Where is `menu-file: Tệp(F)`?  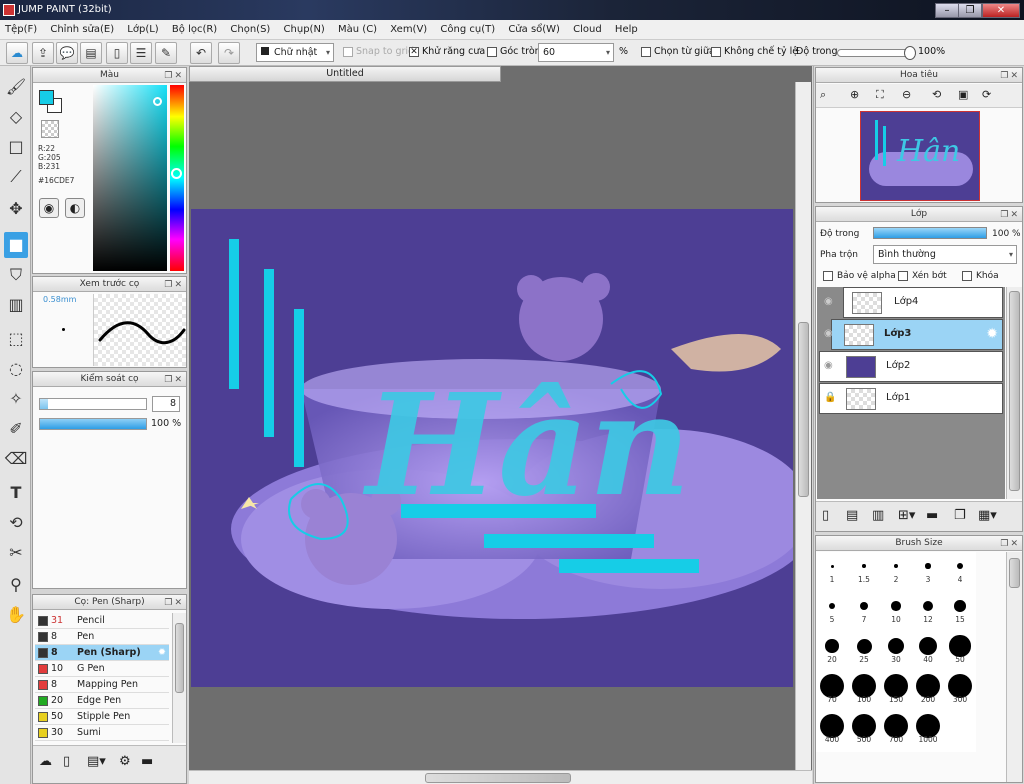 menu-file: Tệp(F) is located at coordinates (21, 30).